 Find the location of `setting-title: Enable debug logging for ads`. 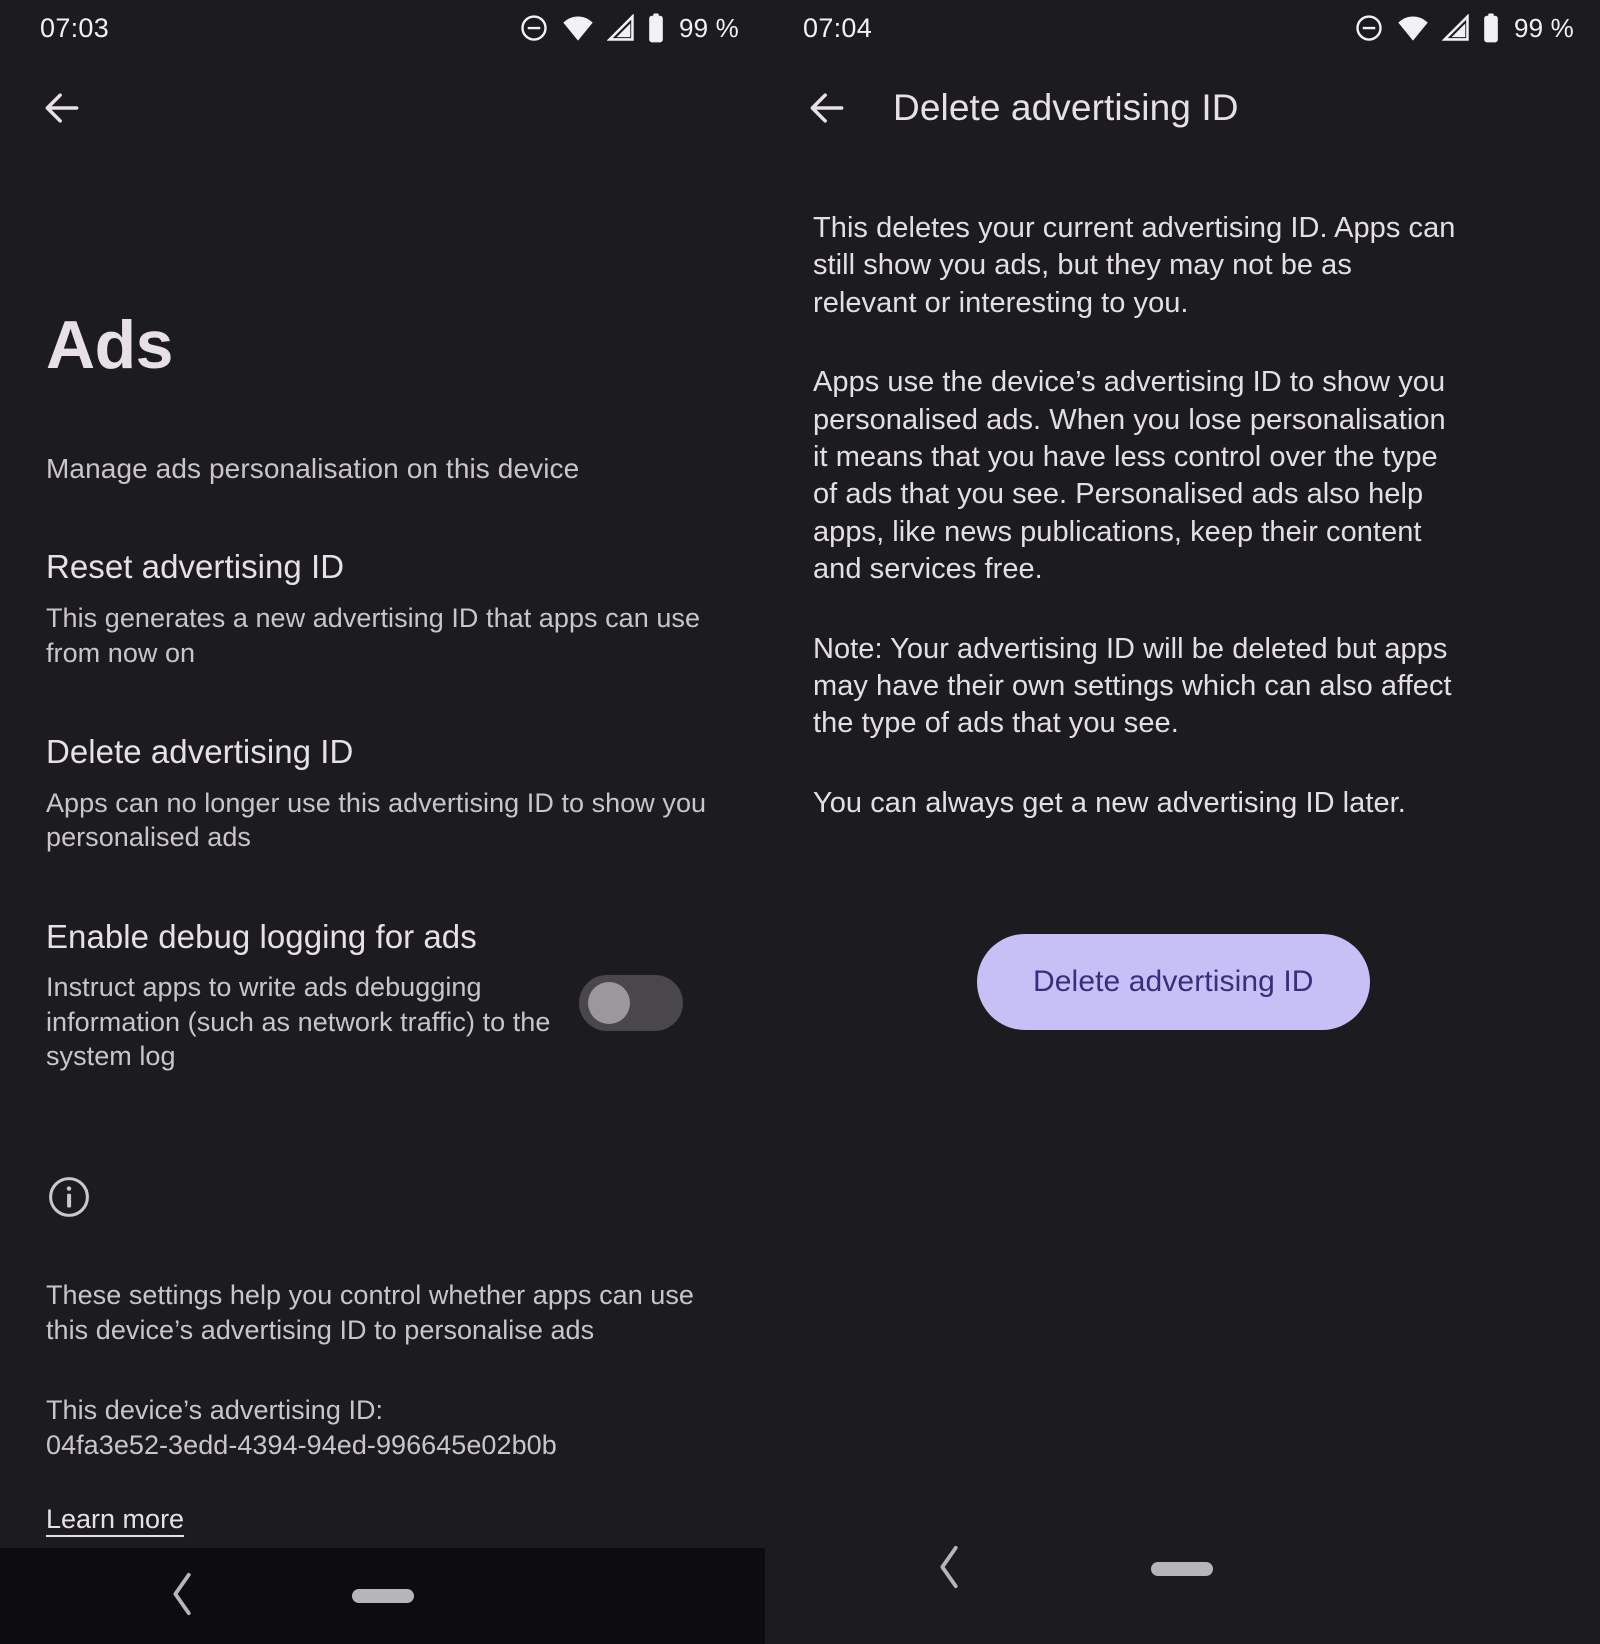

setting-title: Enable debug logging for ads is located at coordinates (261, 936).